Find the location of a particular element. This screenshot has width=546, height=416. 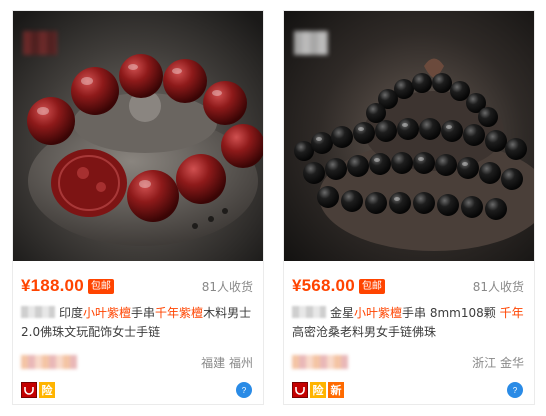

product-title: 印度小叶紫檀手串千年紫檀木料男士2.0佛珠文玩配饰女士手链 is located at coordinates (137, 324).